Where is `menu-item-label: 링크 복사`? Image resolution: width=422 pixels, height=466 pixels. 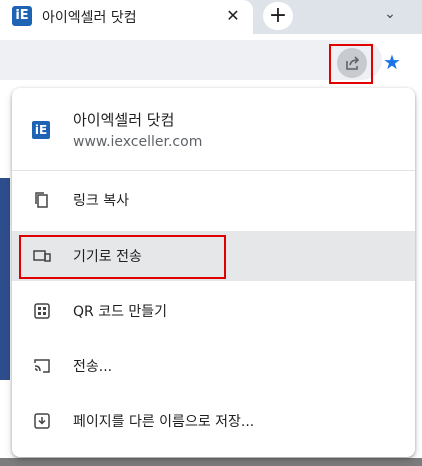 menu-item-label: 링크 복사 is located at coordinates (101, 201).